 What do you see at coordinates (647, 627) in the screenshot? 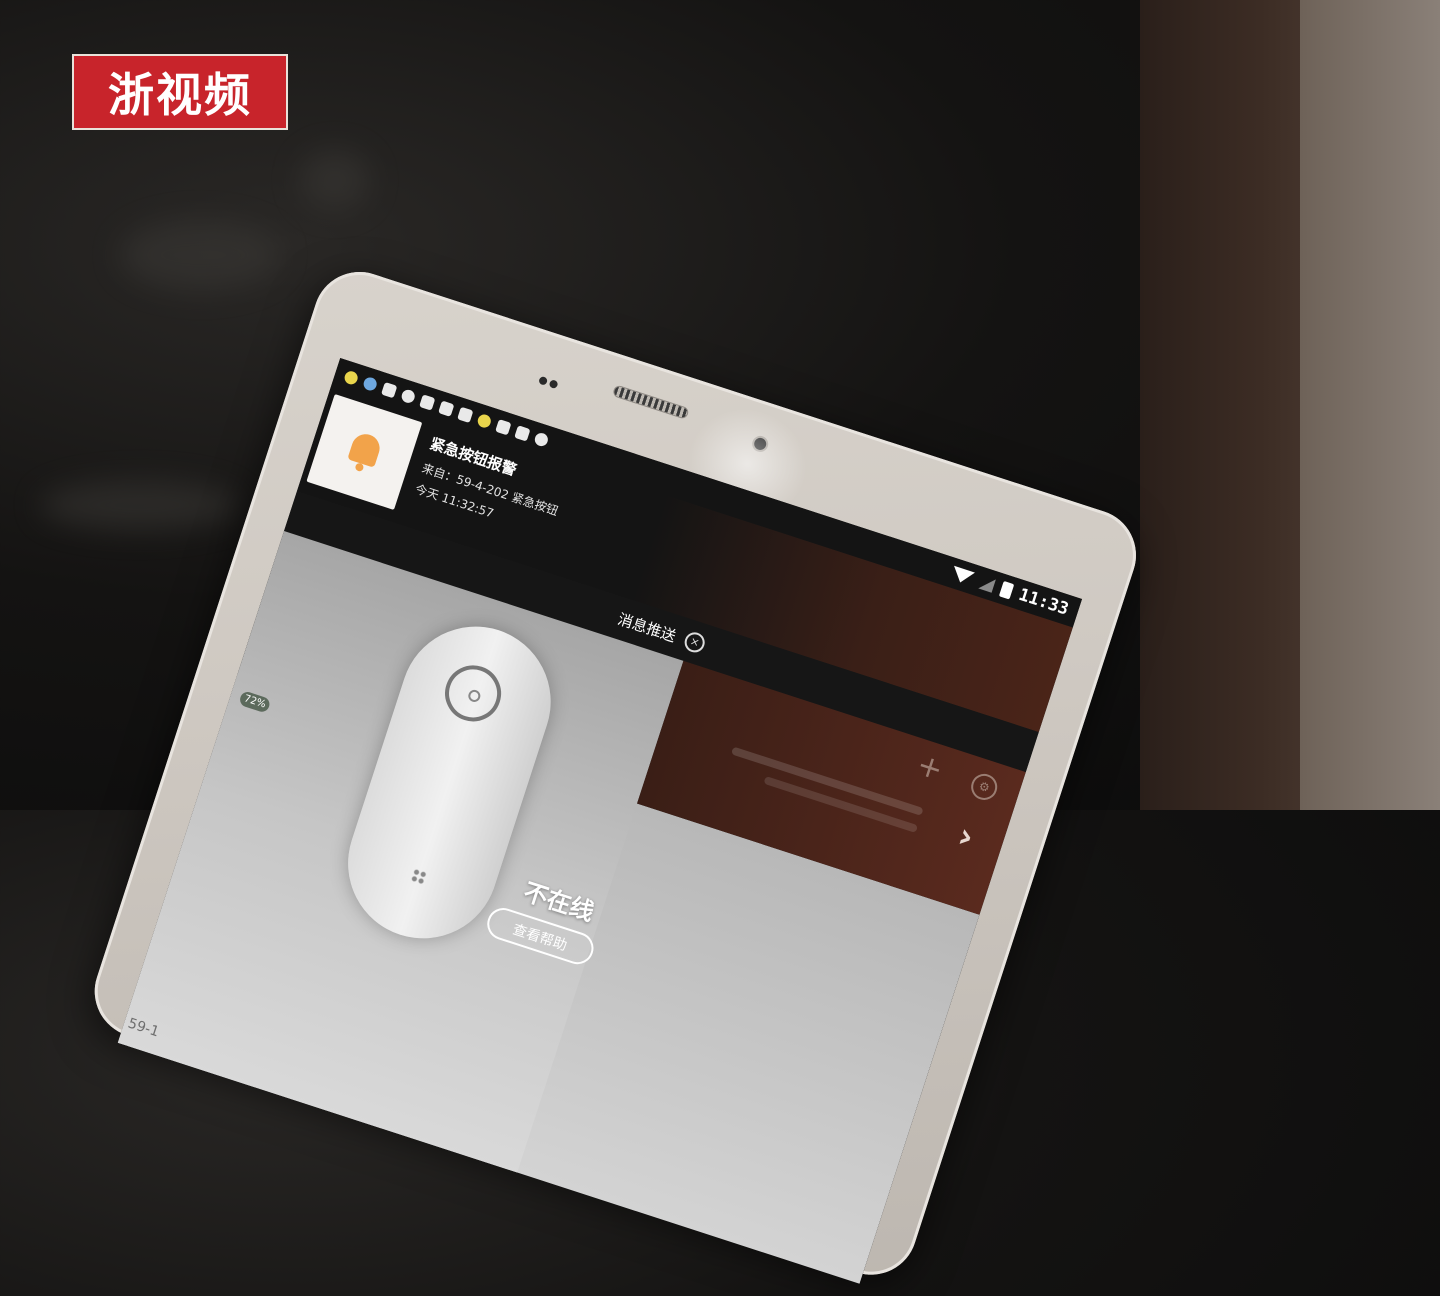
I see `message-push-label: 消息推送` at bounding box center [647, 627].